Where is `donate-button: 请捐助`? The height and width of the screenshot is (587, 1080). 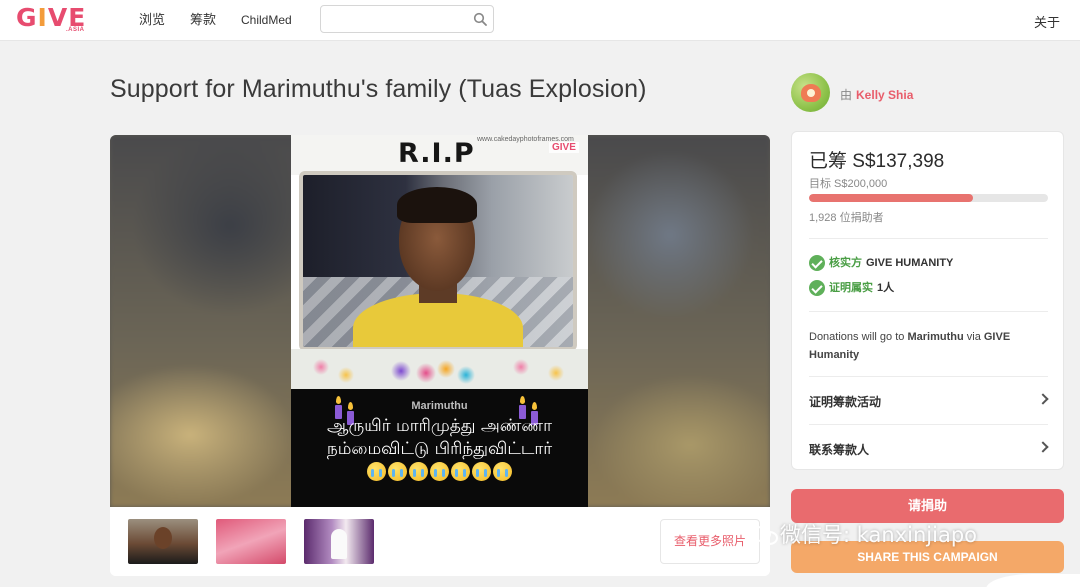 donate-button: 请捐助 is located at coordinates (927, 506).